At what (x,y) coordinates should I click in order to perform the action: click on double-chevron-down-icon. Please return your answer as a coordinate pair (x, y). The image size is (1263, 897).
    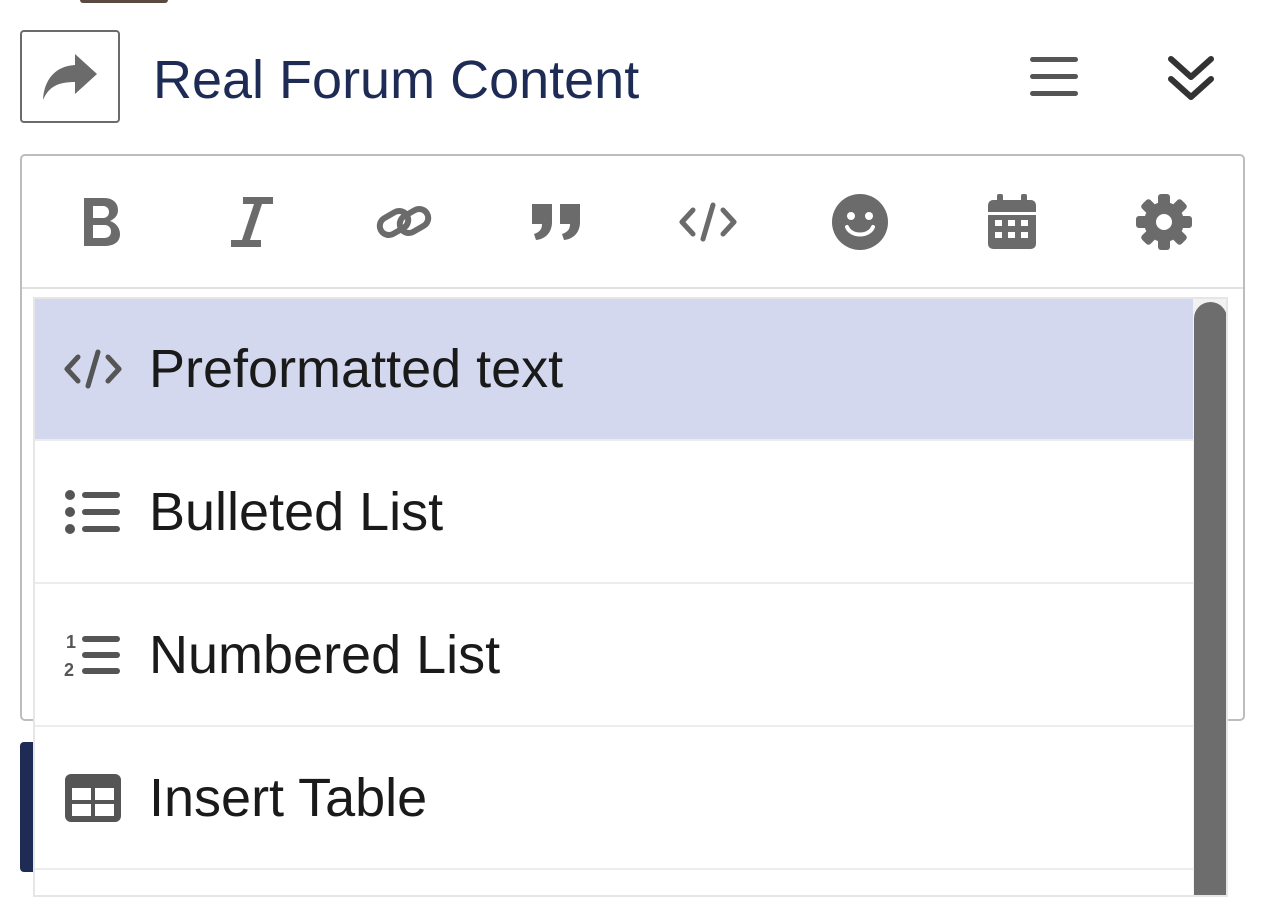
    Looking at the image, I should click on (1191, 78).